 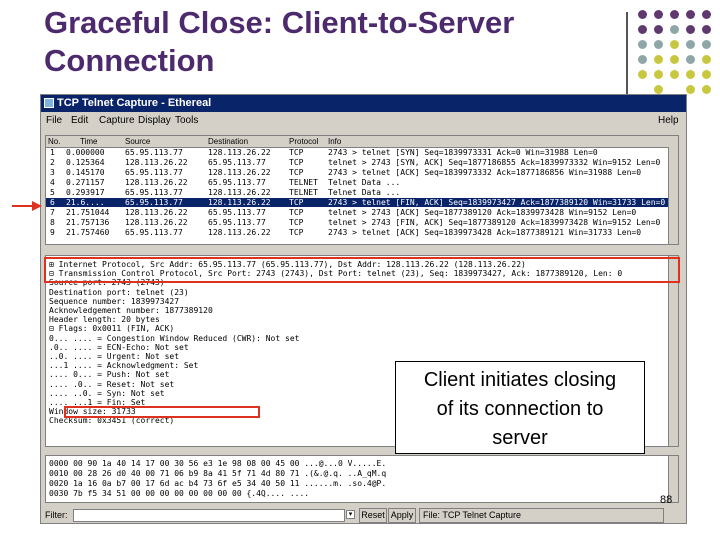 What do you see at coordinates (52, 172) in the screenshot?
I see `packet-cell-no: 3` at bounding box center [52, 172].